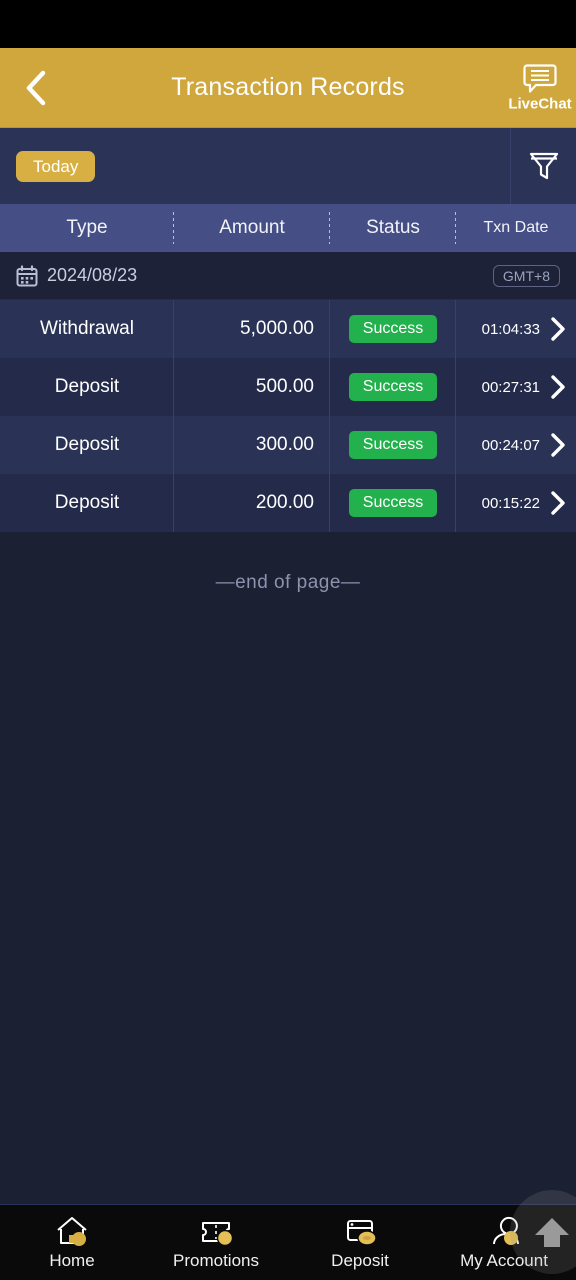 The width and height of the screenshot is (576, 1280). I want to click on nav-item-home: Home, so click(72, 1242).